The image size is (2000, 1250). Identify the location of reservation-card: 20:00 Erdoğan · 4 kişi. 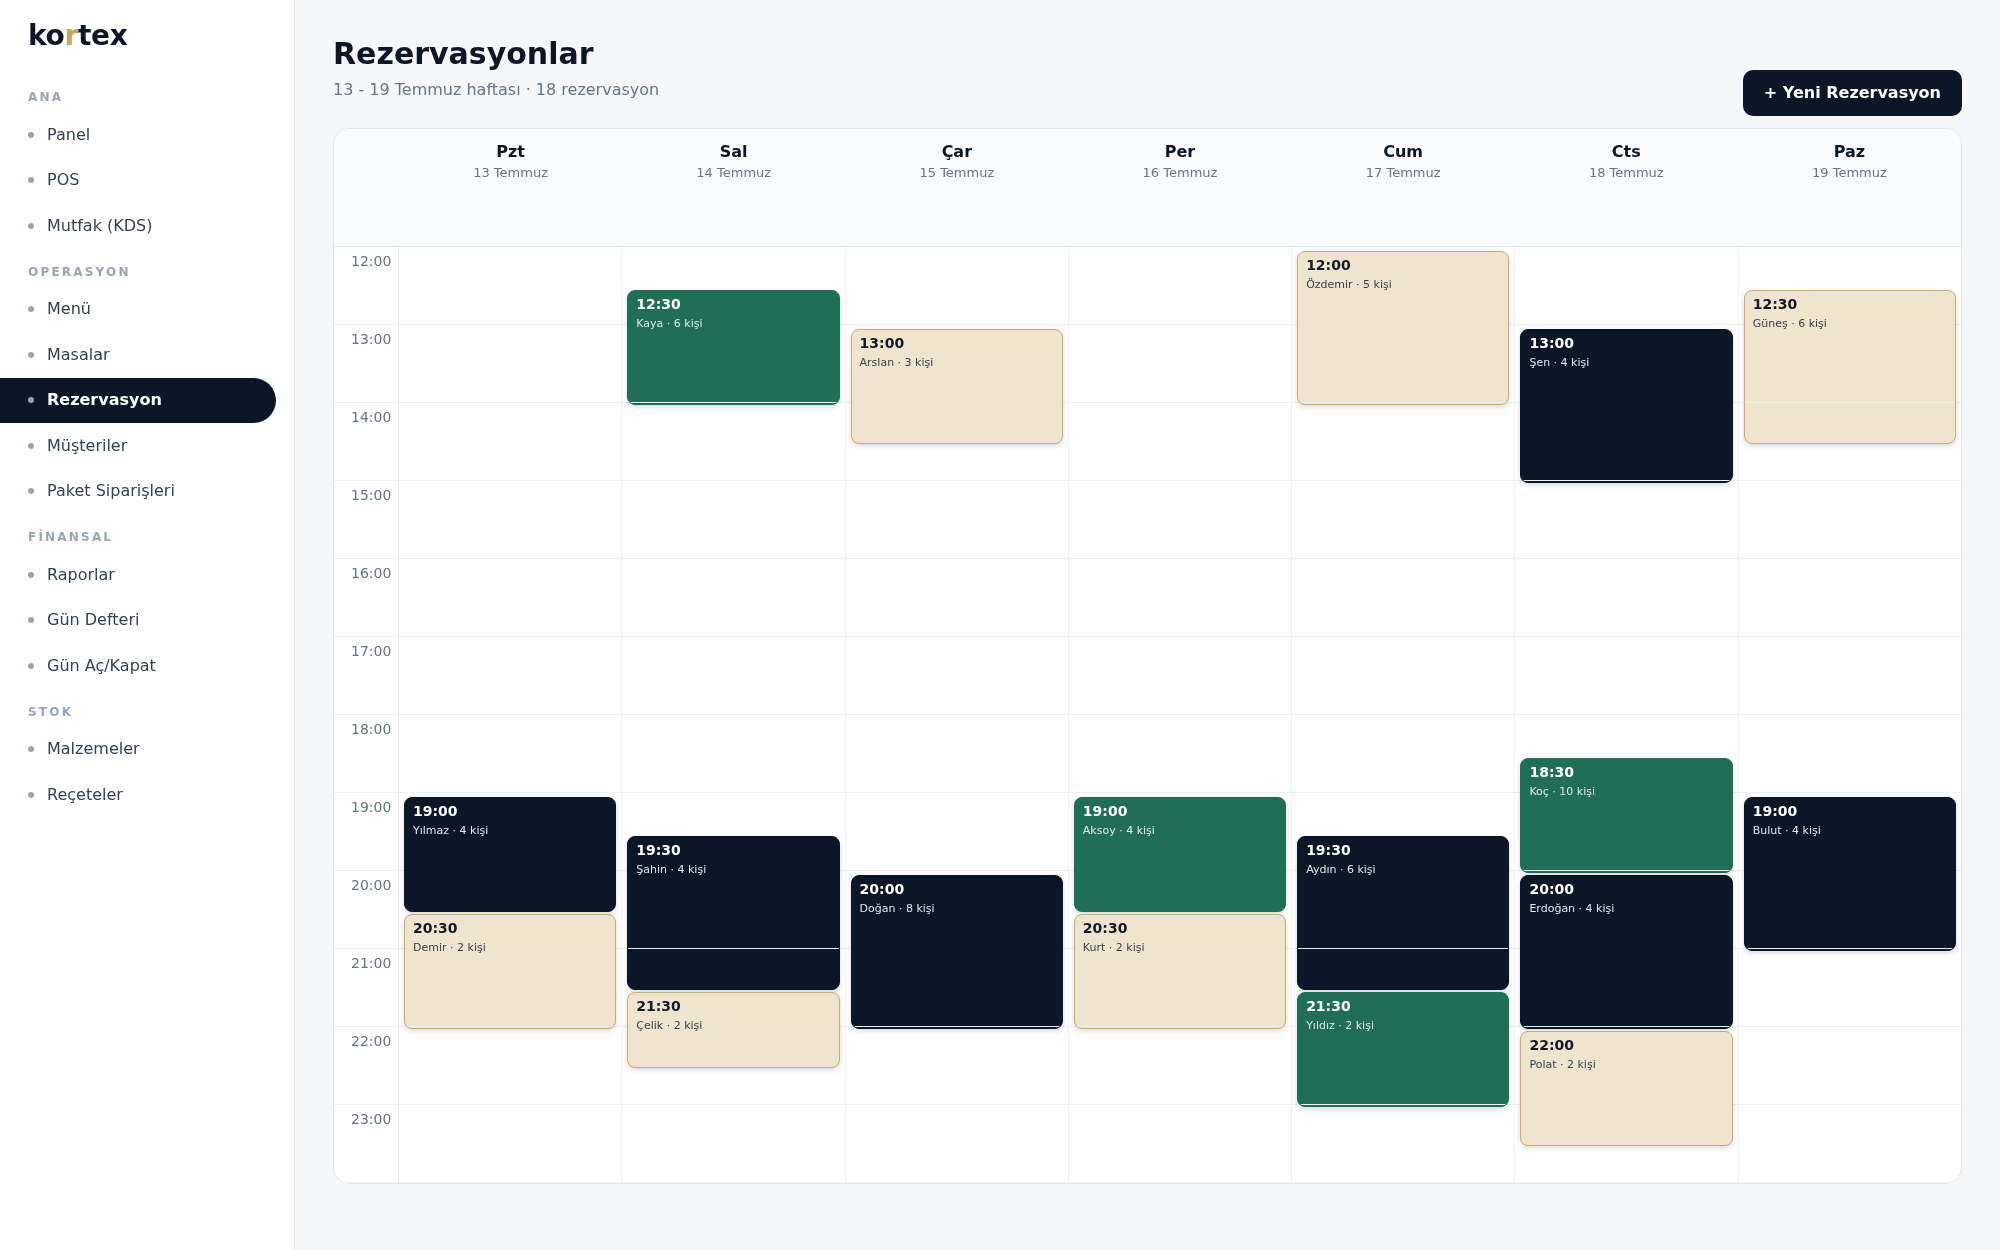
(1626, 952).